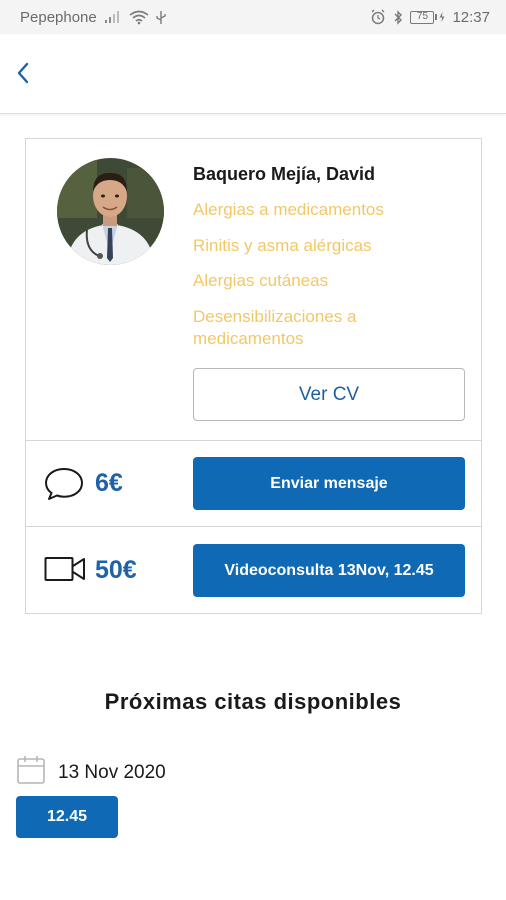  I want to click on signal-icon, so click(113, 17).